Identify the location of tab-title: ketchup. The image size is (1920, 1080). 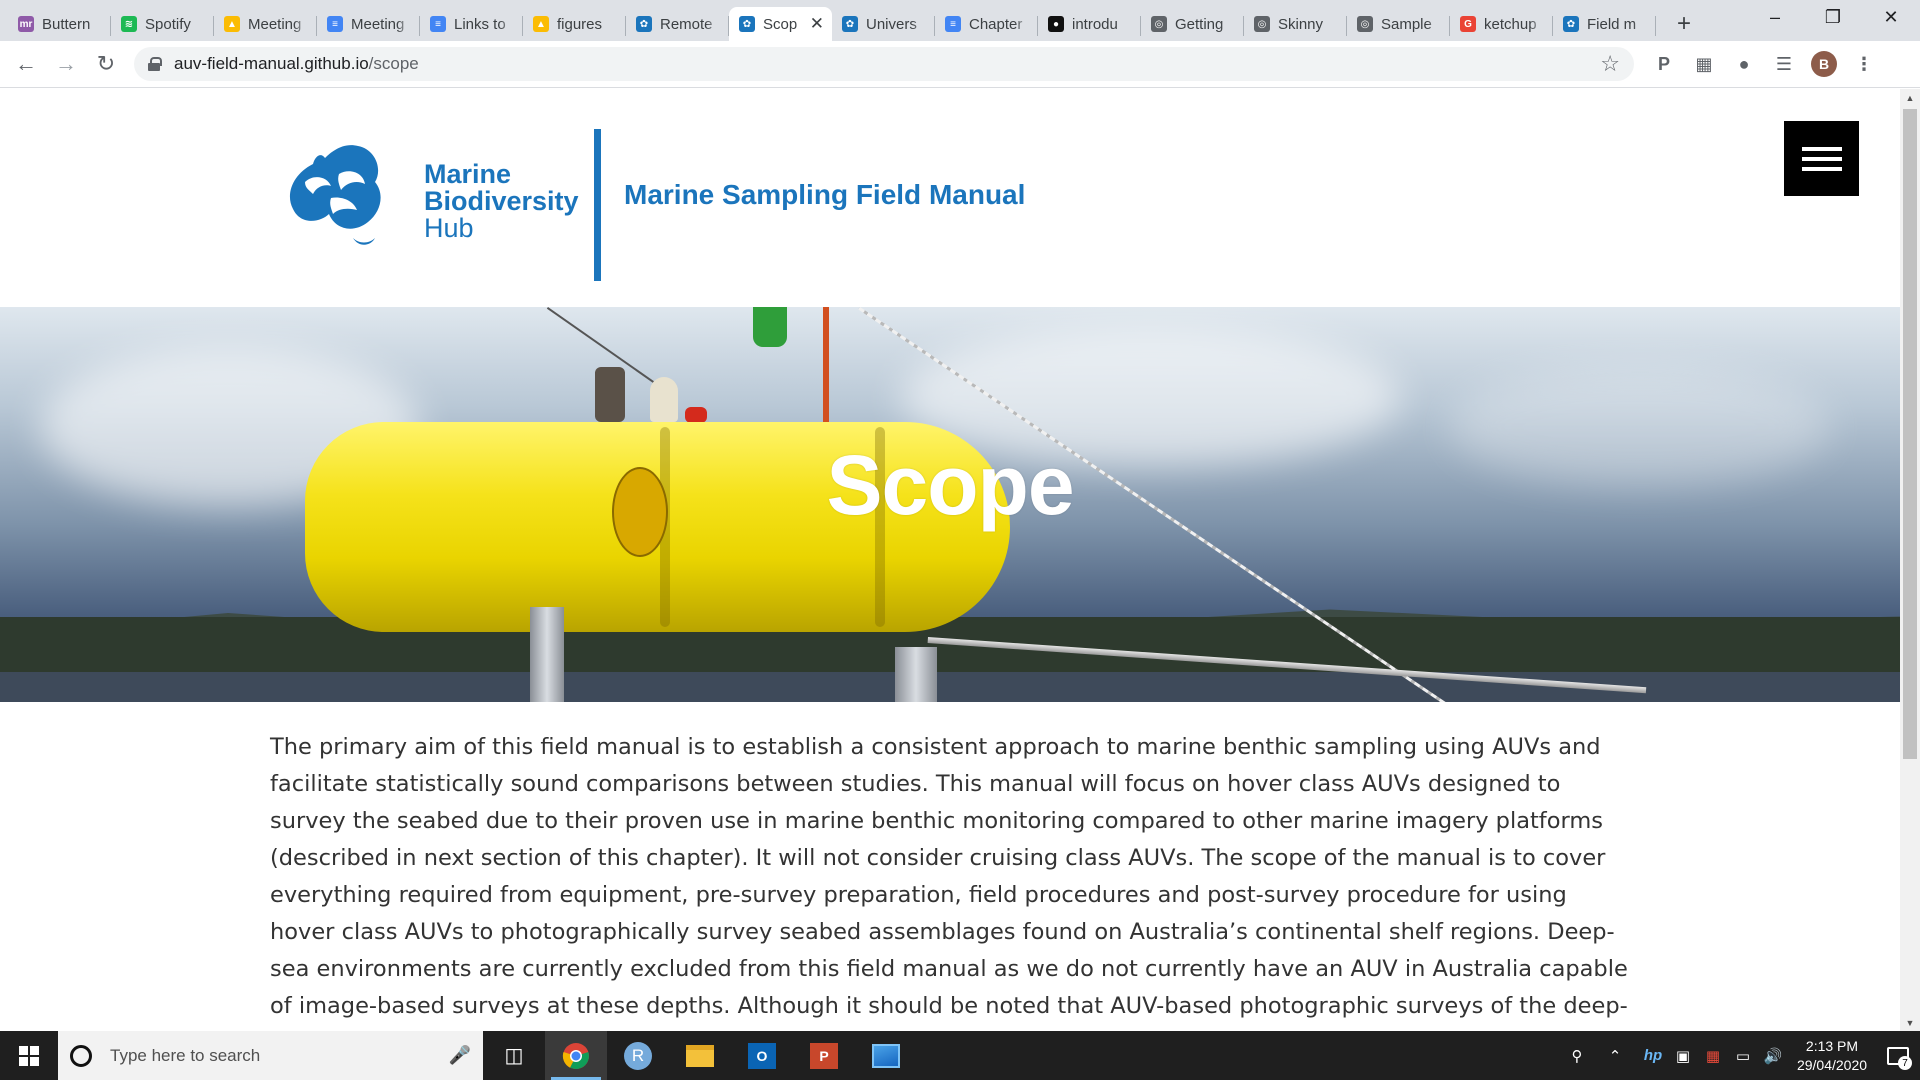
(1510, 24).